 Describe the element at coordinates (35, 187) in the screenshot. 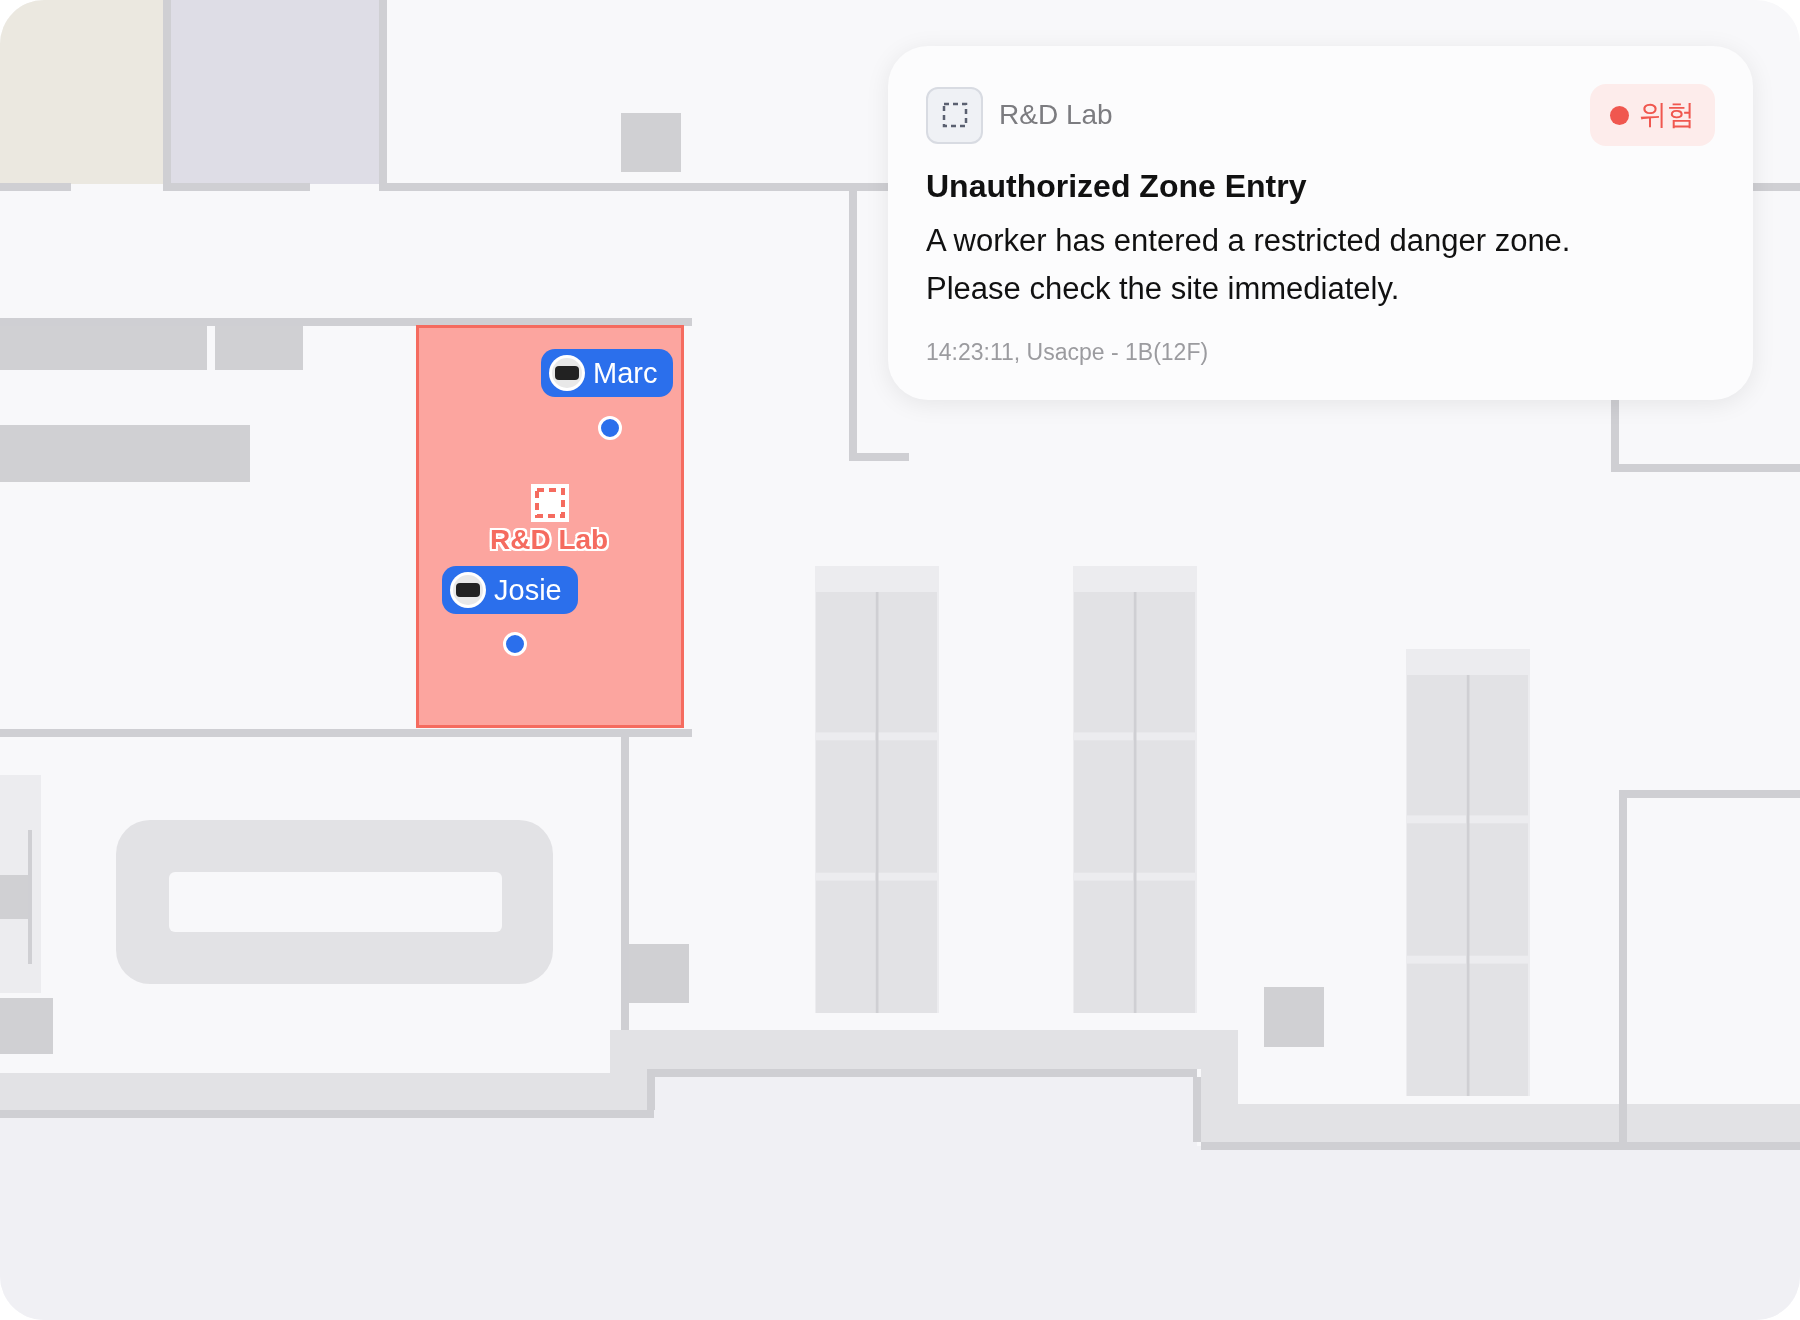

I see `wall` at that location.